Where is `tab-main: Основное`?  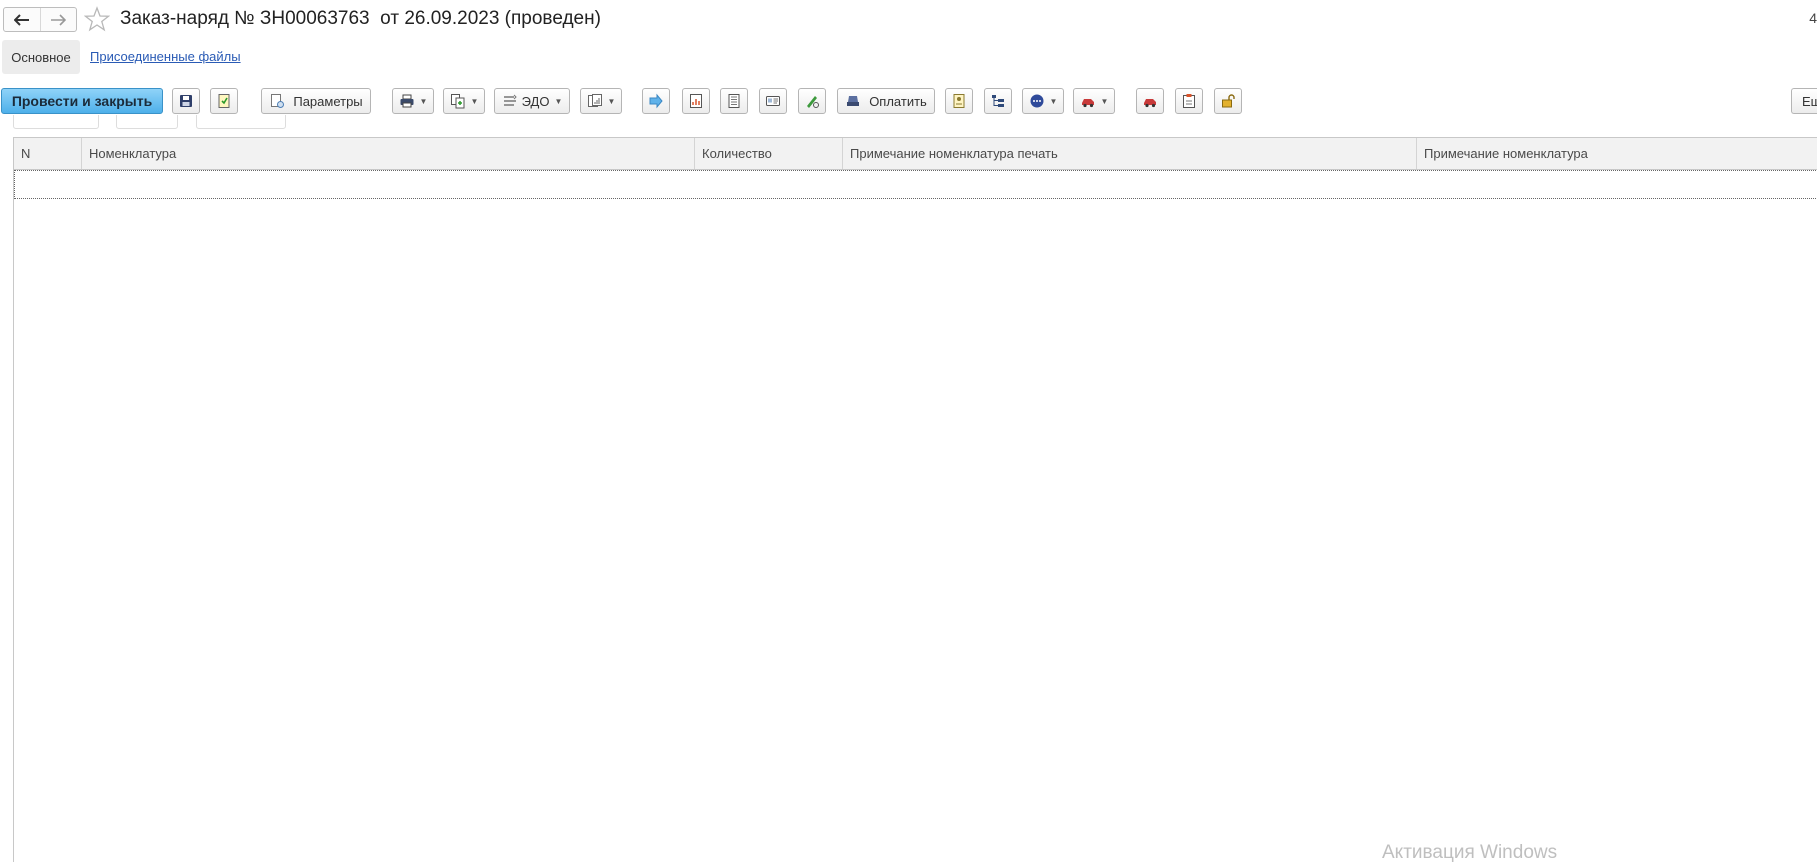
tab-main: Основное is located at coordinates (41, 57).